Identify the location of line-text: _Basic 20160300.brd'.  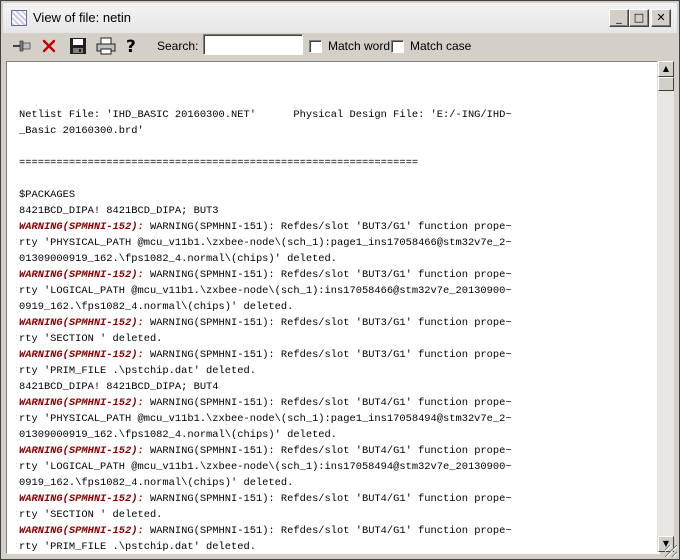
(81, 131).